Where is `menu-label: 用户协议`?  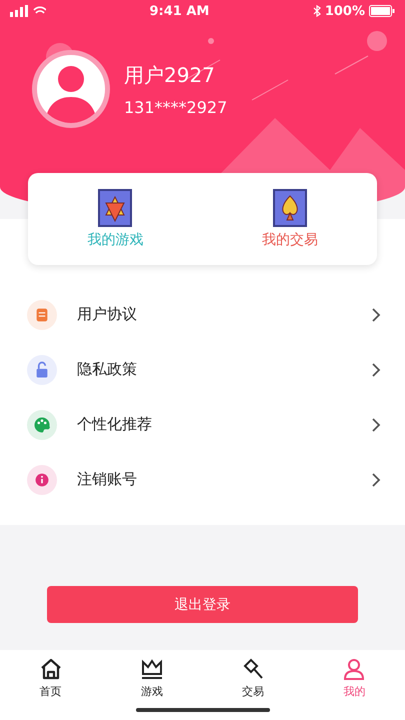
menu-label: 用户协议 is located at coordinates (107, 314).